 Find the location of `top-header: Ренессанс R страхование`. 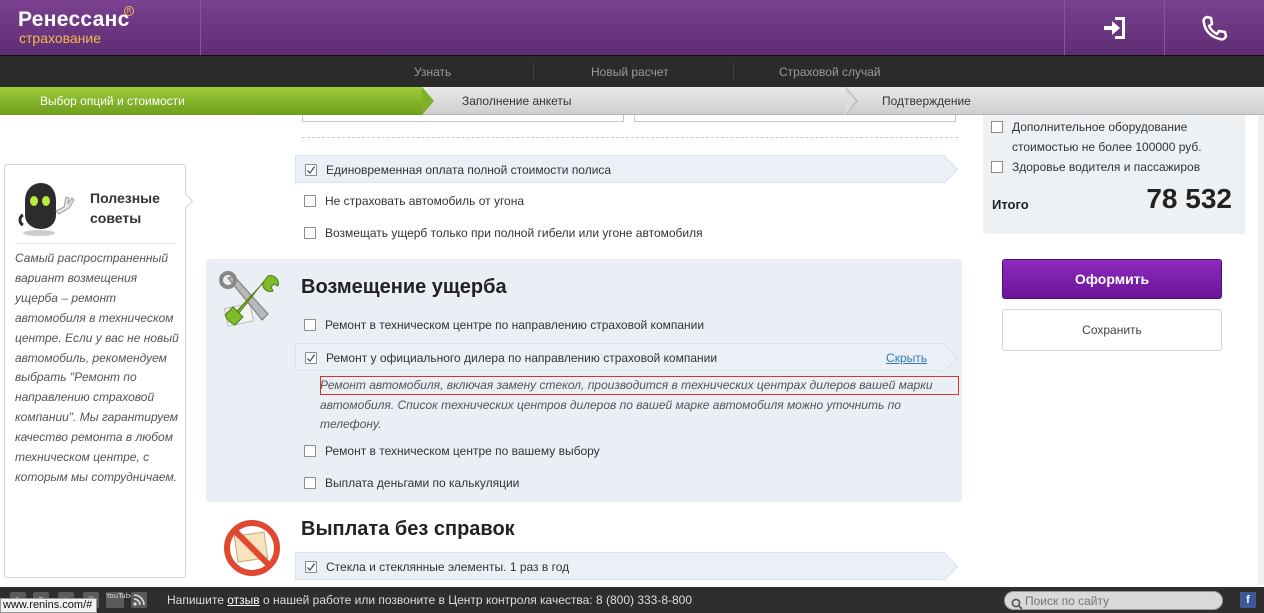

top-header: Ренессанс R страхование is located at coordinates (632, 27).